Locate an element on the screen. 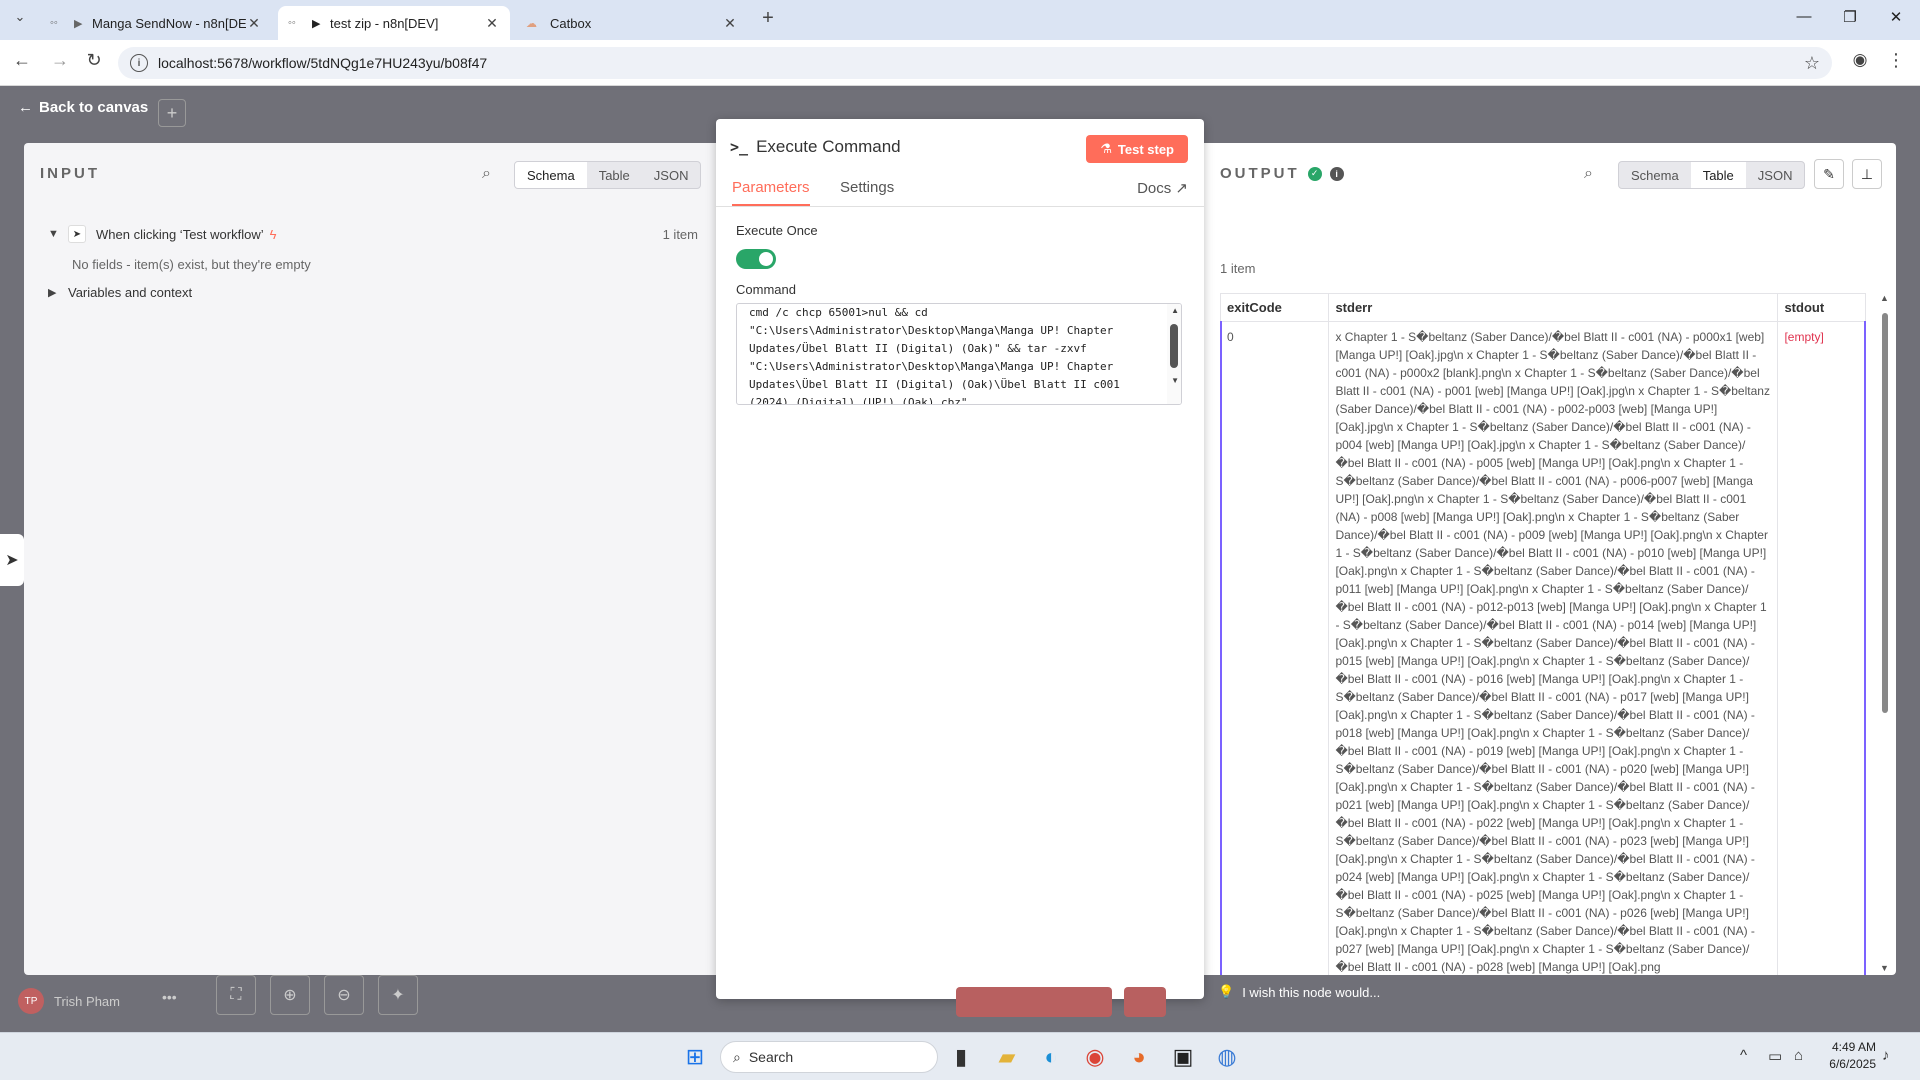 This screenshot has height=1080, width=1920. qbittorrent-icon: ◍ is located at coordinates (1227, 1057).